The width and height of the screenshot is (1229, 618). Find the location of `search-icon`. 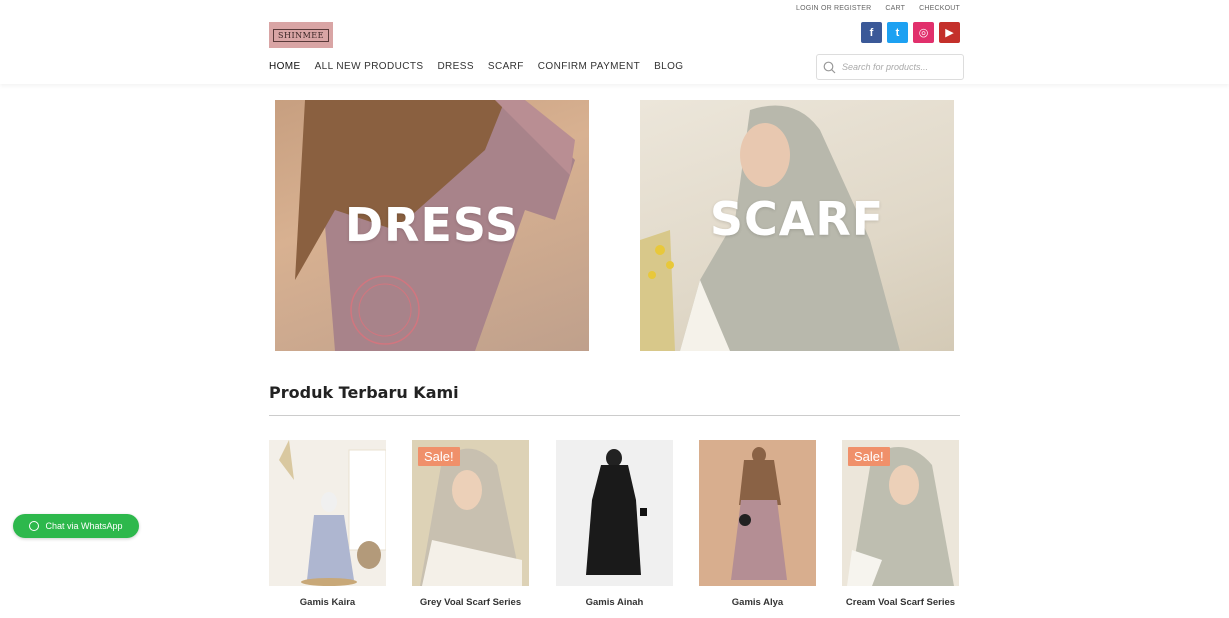

search-icon is located at coordinates (829, 67).